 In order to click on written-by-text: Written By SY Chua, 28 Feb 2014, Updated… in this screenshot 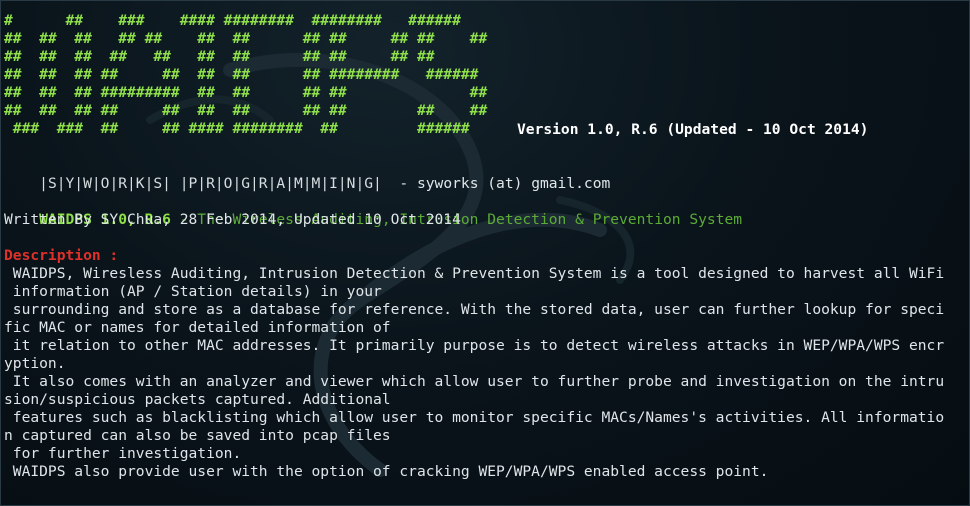, I will do `click(232, 219)`.